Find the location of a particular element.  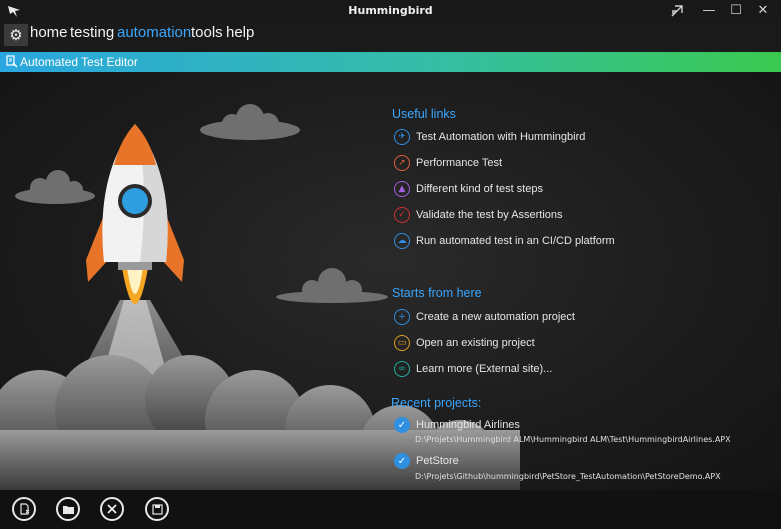

gear-icon: ⚙ is located at coordinates (16, 35).